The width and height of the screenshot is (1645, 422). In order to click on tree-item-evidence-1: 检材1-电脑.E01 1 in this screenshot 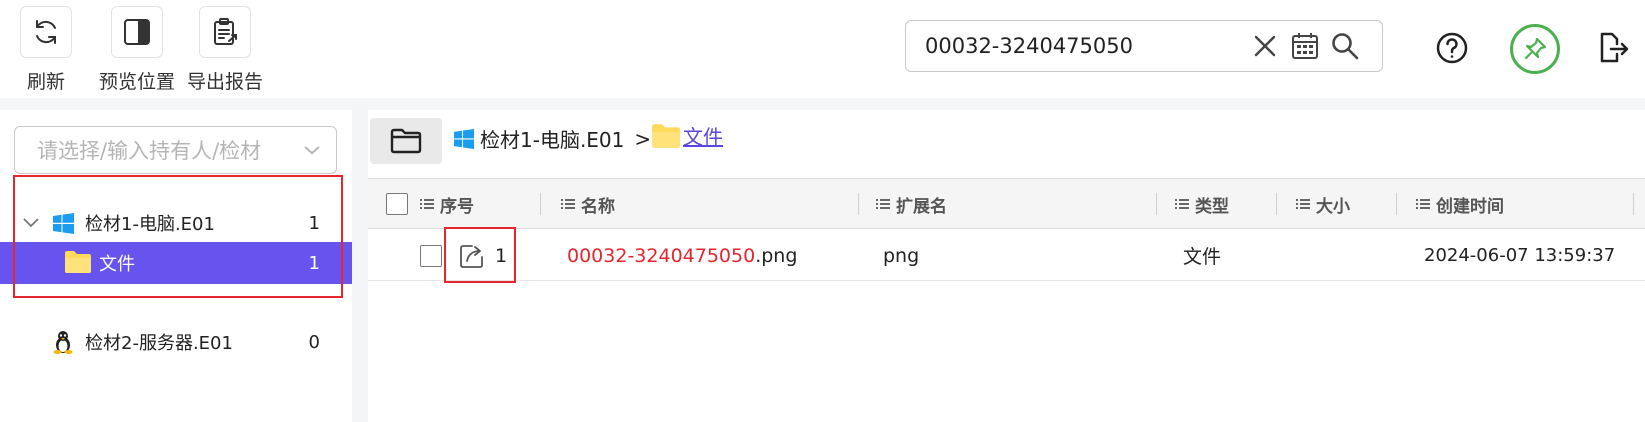, I will do `click(176, 223)`.